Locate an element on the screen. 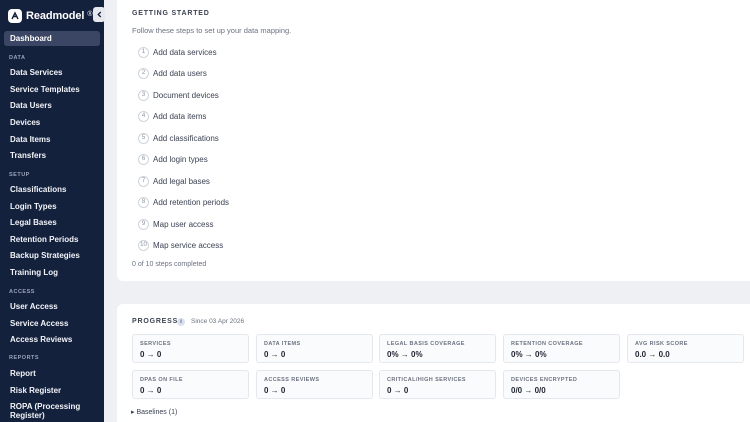 The height and width of the screenshot is (422, 750). sidebar-item-risk-register: Risk Register is located at coordinates (35, 390).